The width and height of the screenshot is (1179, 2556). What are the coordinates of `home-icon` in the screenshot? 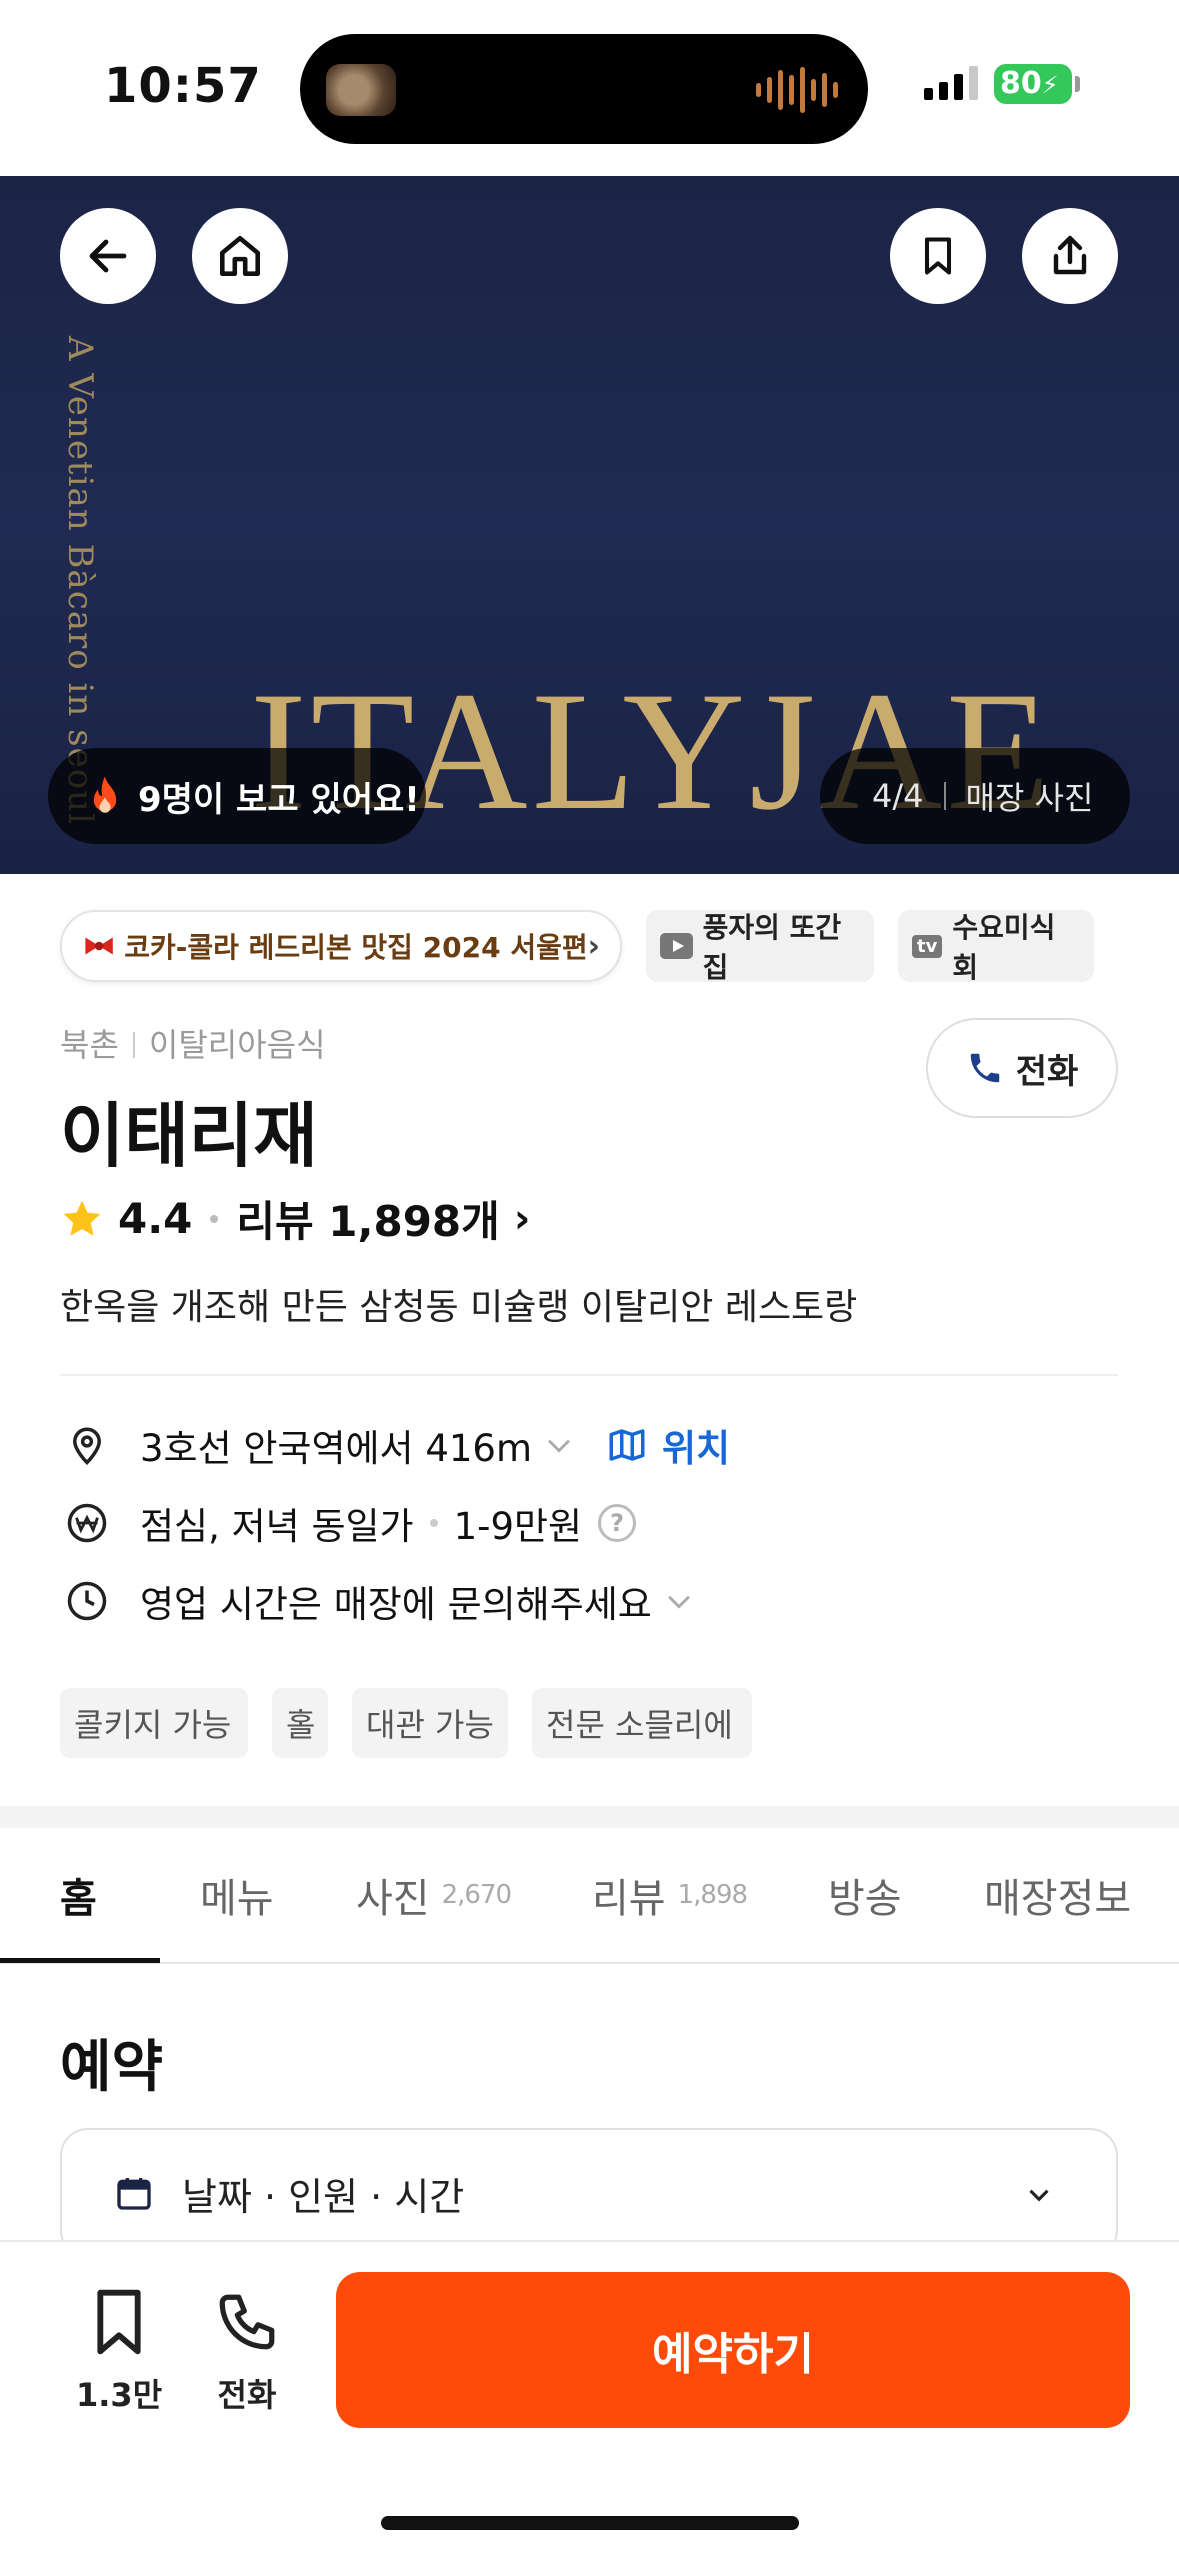 It's located at (240, 256).